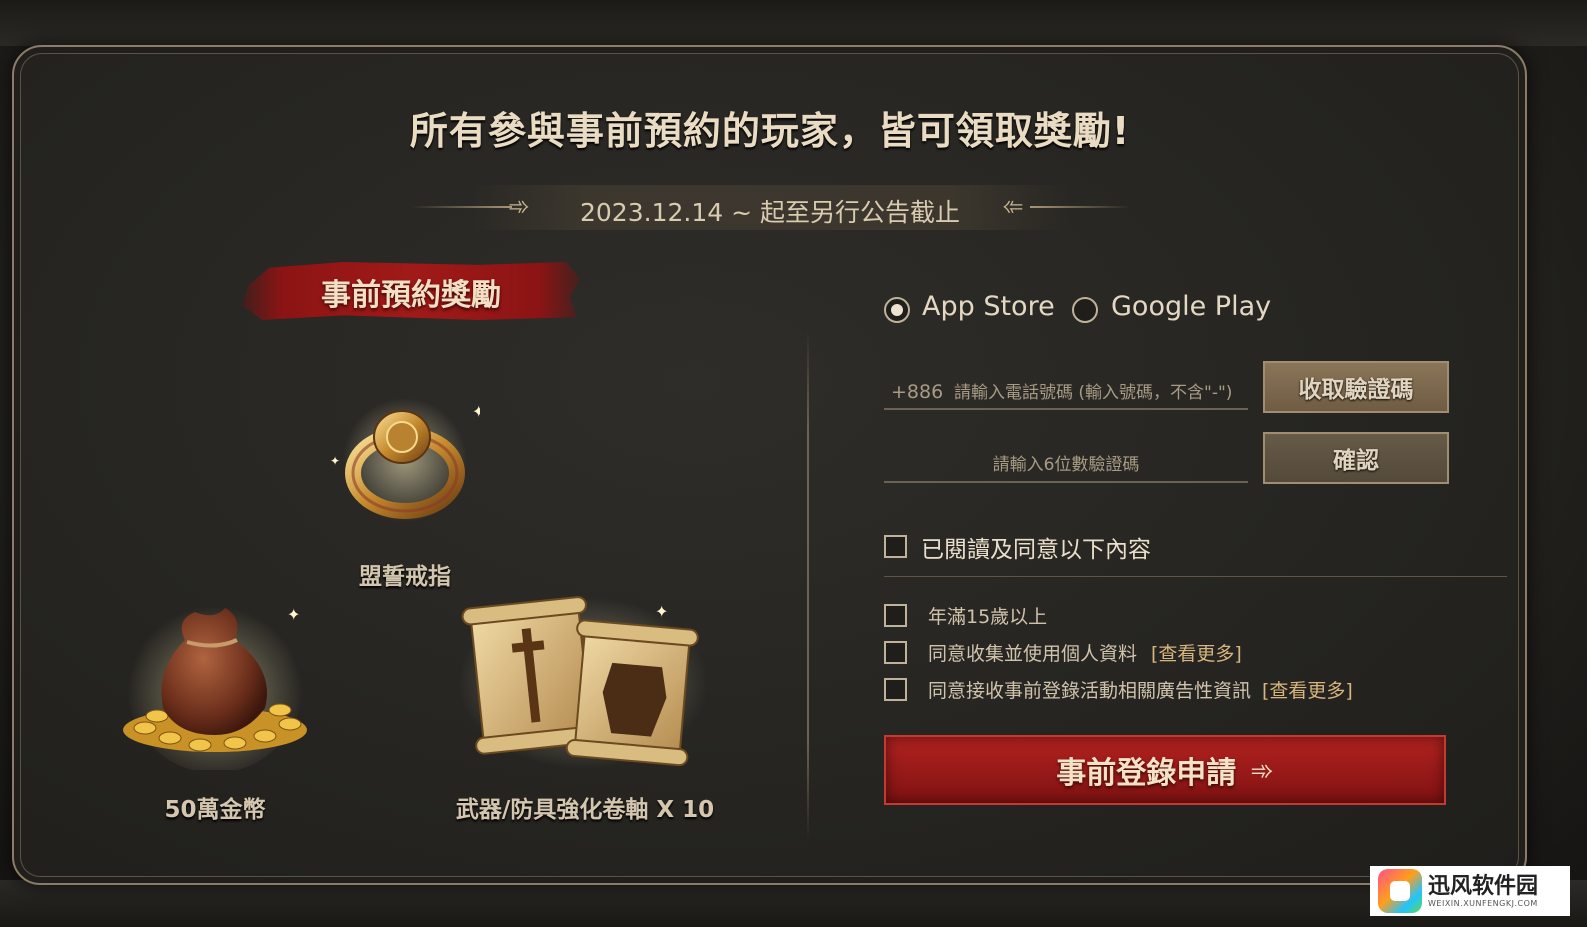 This screenshot has height=927, width=1587. Describe the element at coordinates (917, 392) in the screenshot. I see `phone-prefix: +886` at that location.